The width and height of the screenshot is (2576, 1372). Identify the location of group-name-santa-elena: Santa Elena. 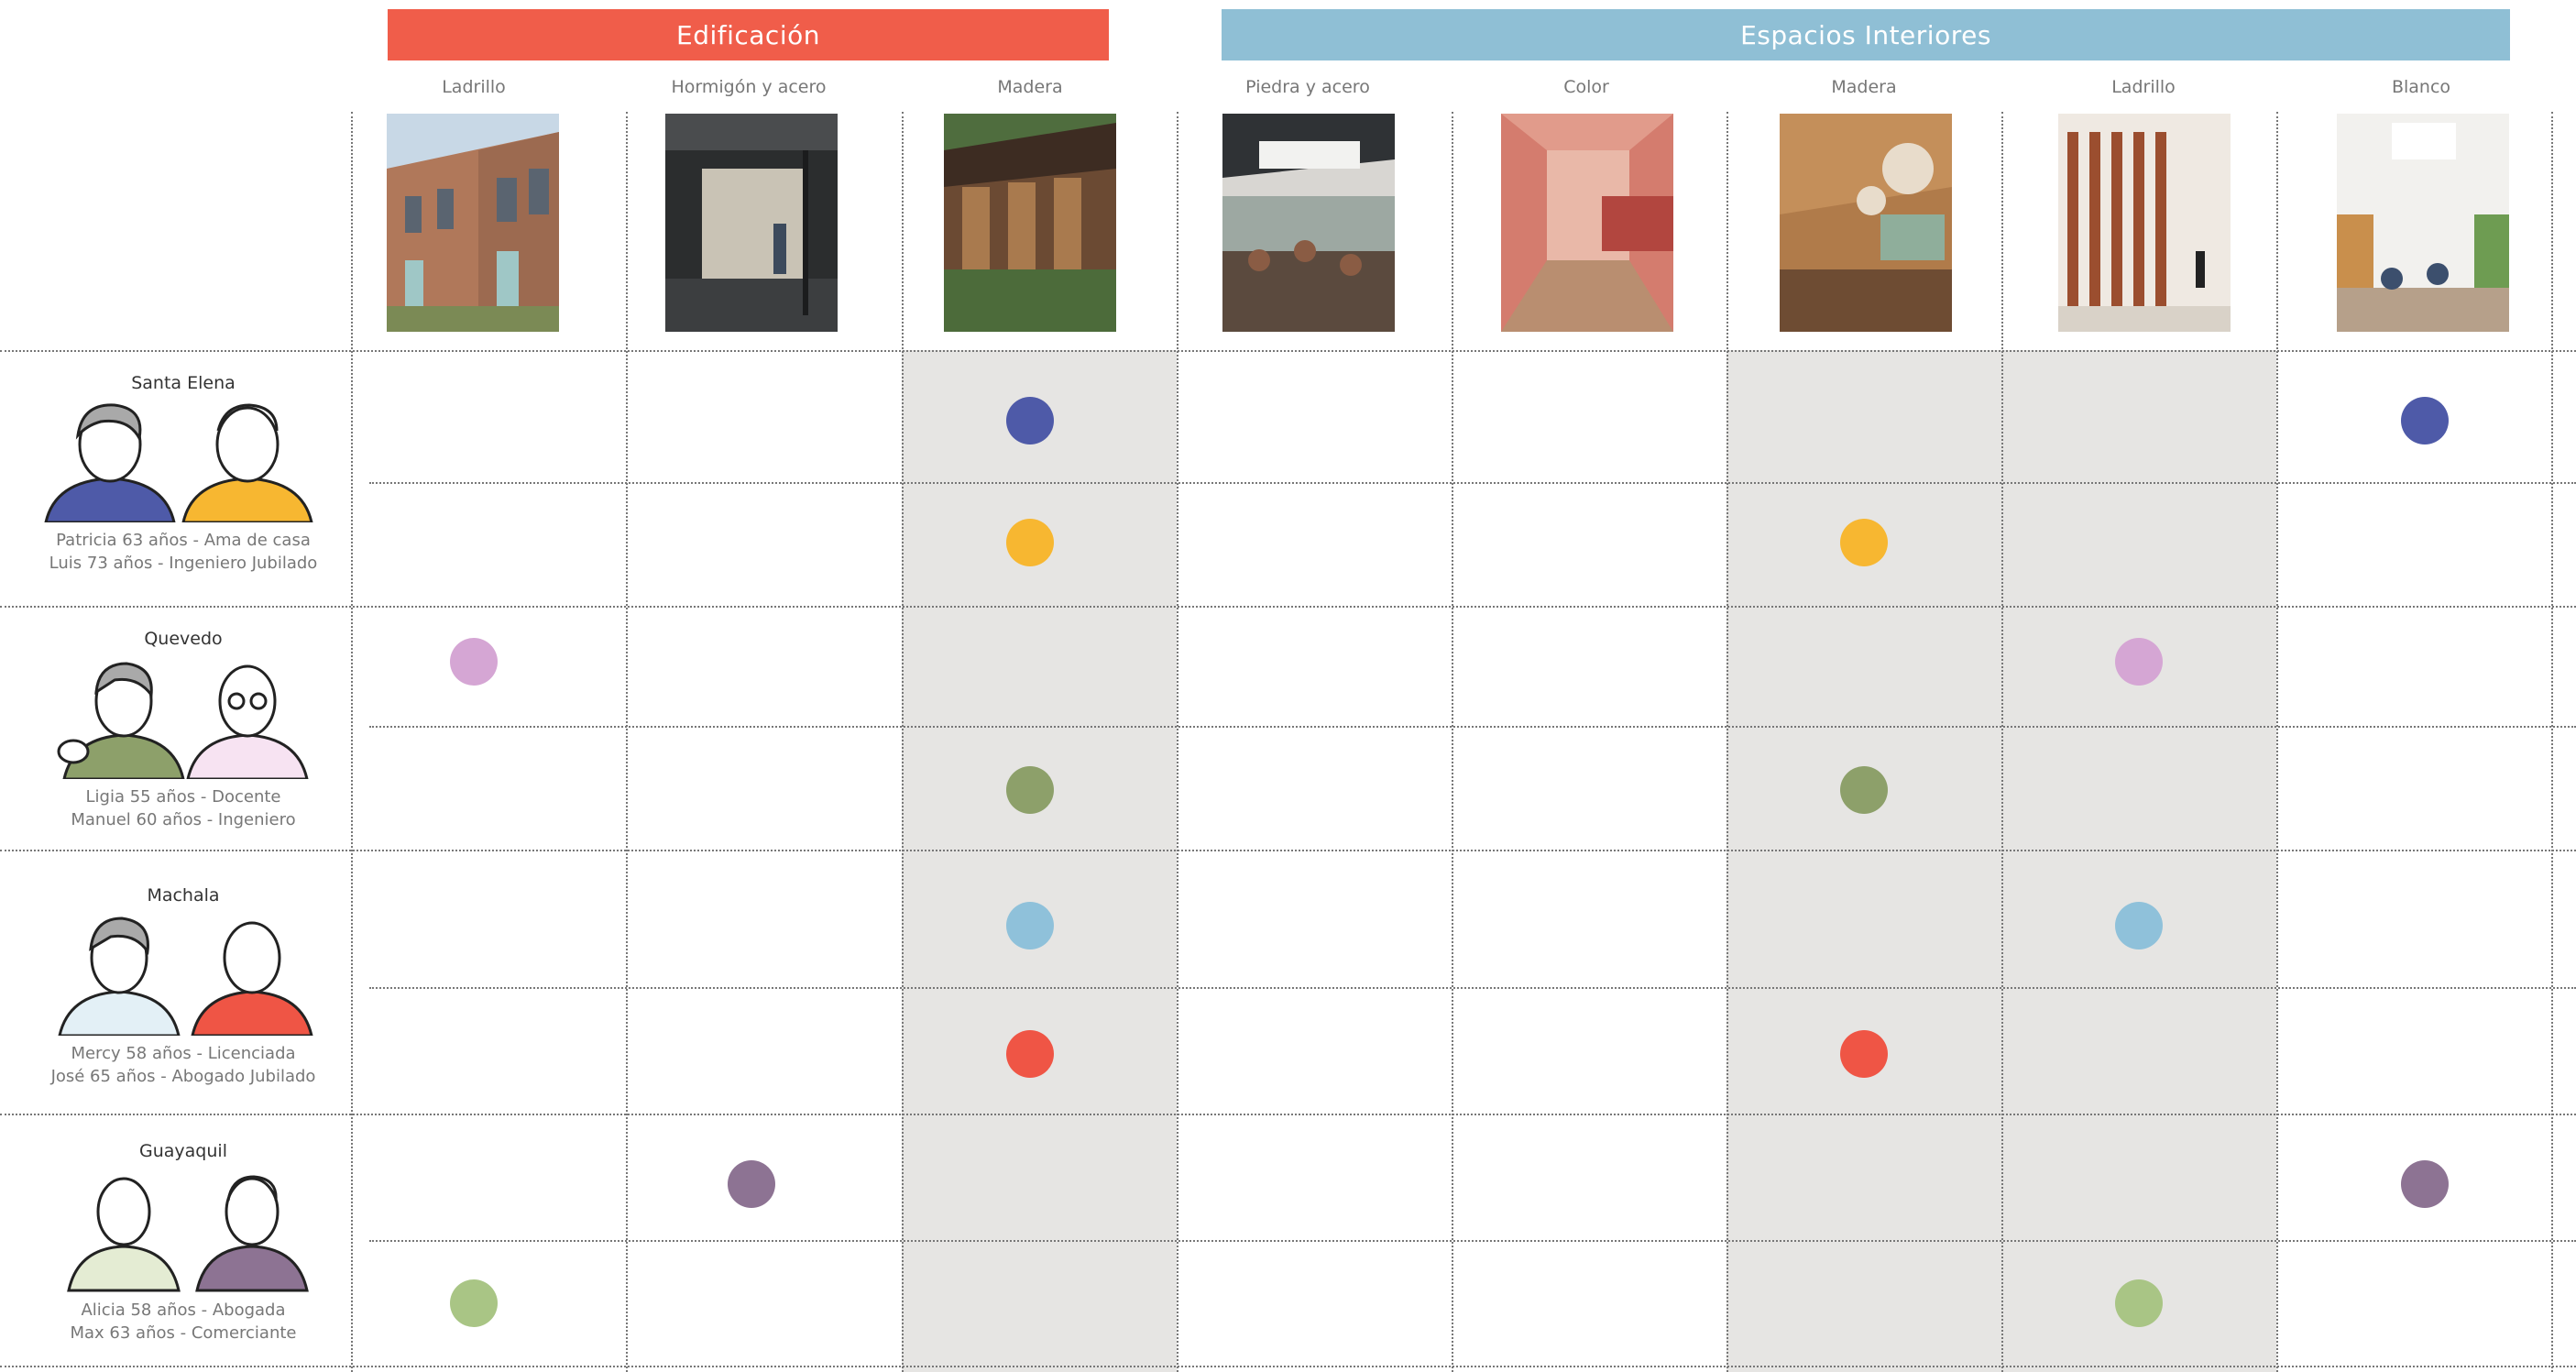
(183, 383).